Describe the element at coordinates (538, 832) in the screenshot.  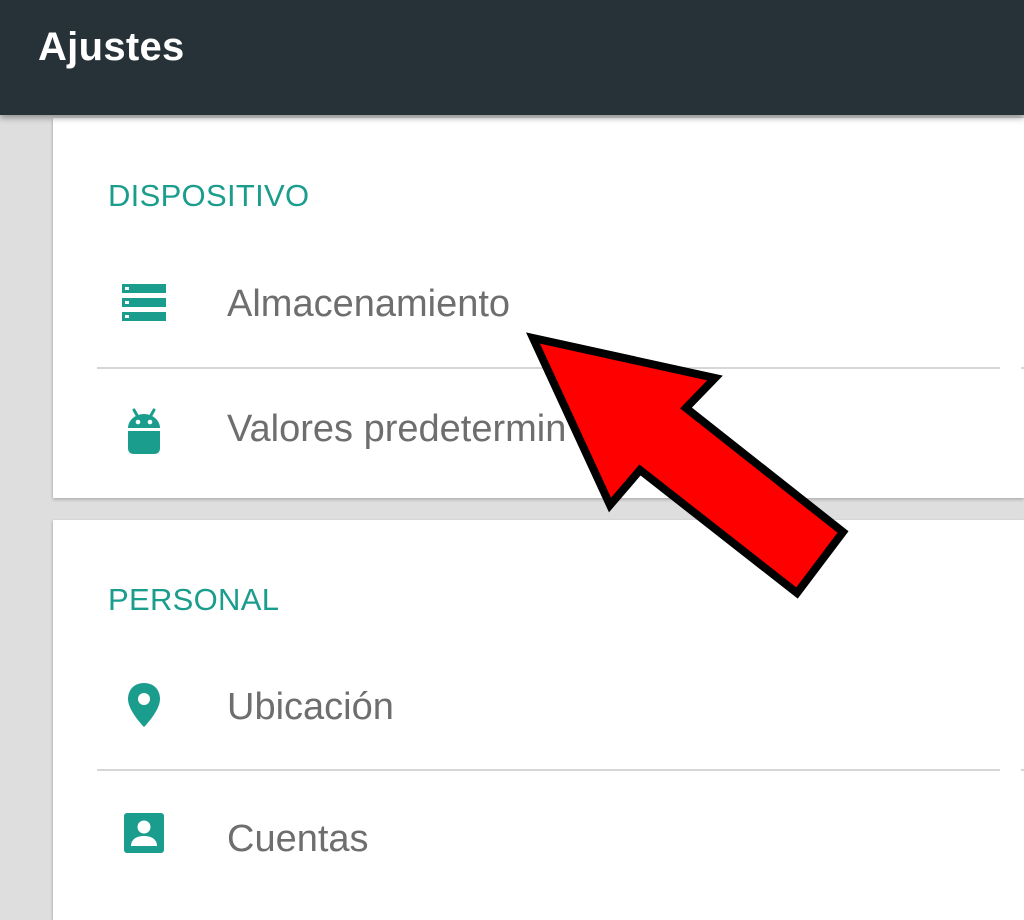
I see `settings-item-accounts: Cuentas` at that location.